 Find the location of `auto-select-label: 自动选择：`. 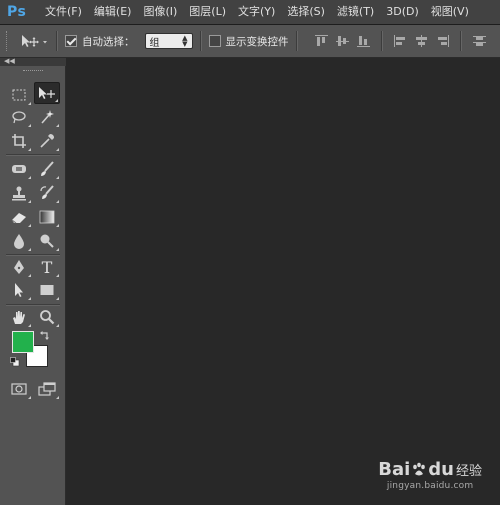

auto-select-label: 自动选择： is located at coordinates (108, 41).